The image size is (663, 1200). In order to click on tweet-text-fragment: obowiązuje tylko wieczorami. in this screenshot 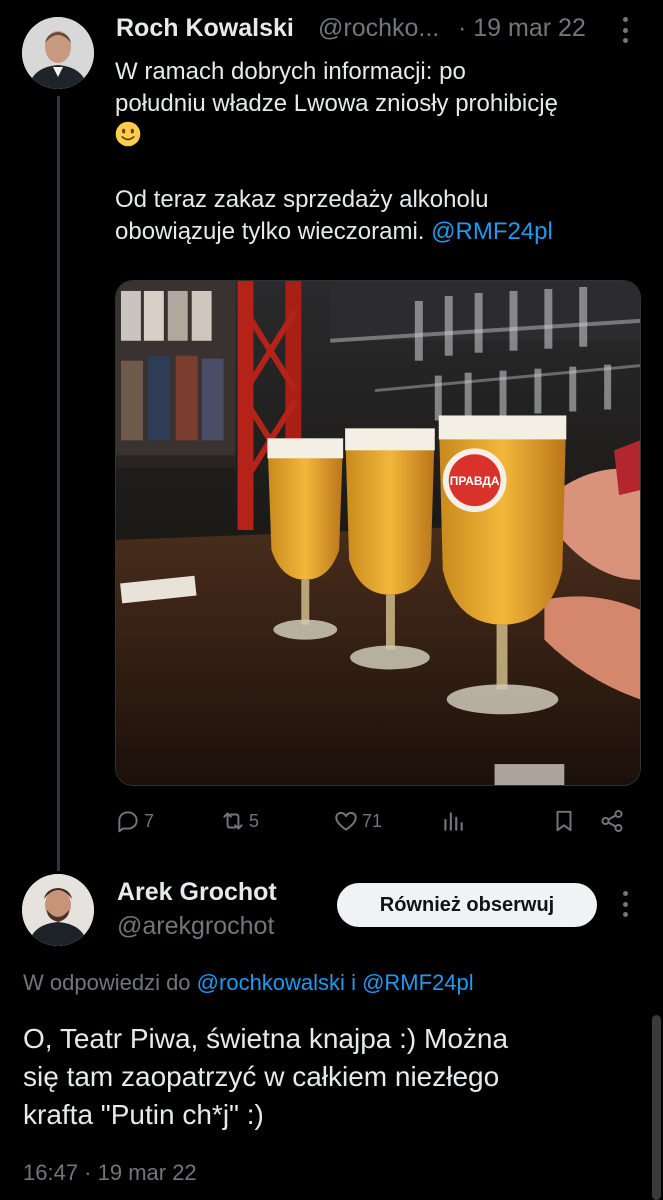, I will do `click(270, 231)`.